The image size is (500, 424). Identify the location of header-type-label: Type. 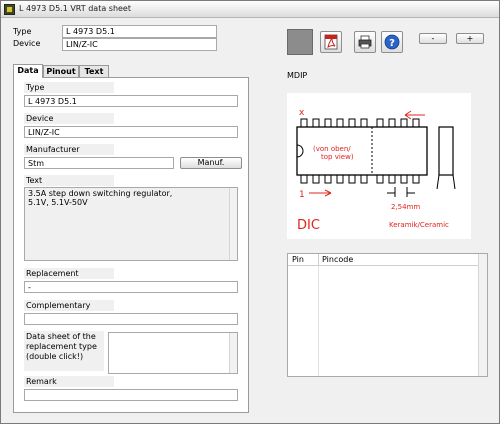
(22, 31).